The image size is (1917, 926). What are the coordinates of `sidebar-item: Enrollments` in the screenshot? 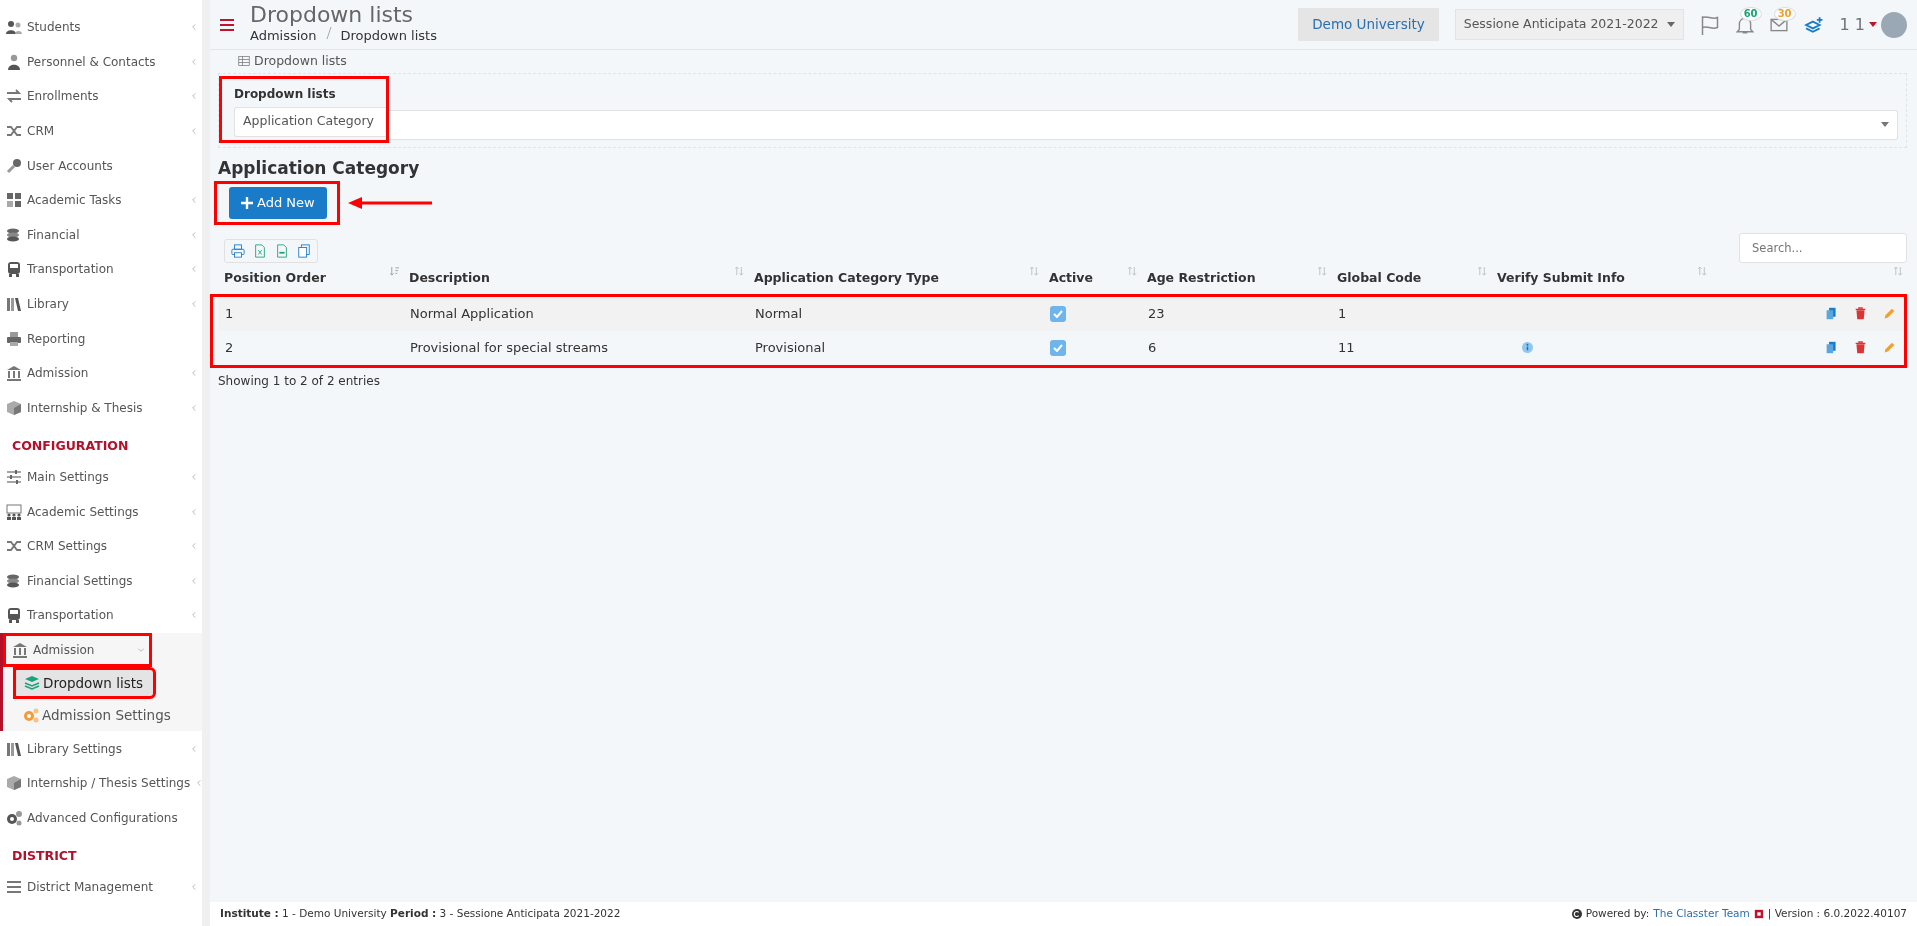 It's located at (101, 96).